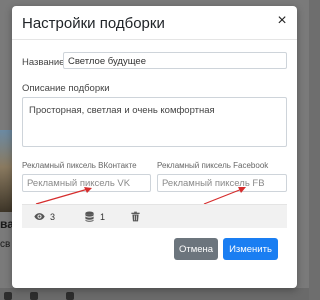 The image size is (320, 300). I want to click on name-label: Название, so click(43, 62).